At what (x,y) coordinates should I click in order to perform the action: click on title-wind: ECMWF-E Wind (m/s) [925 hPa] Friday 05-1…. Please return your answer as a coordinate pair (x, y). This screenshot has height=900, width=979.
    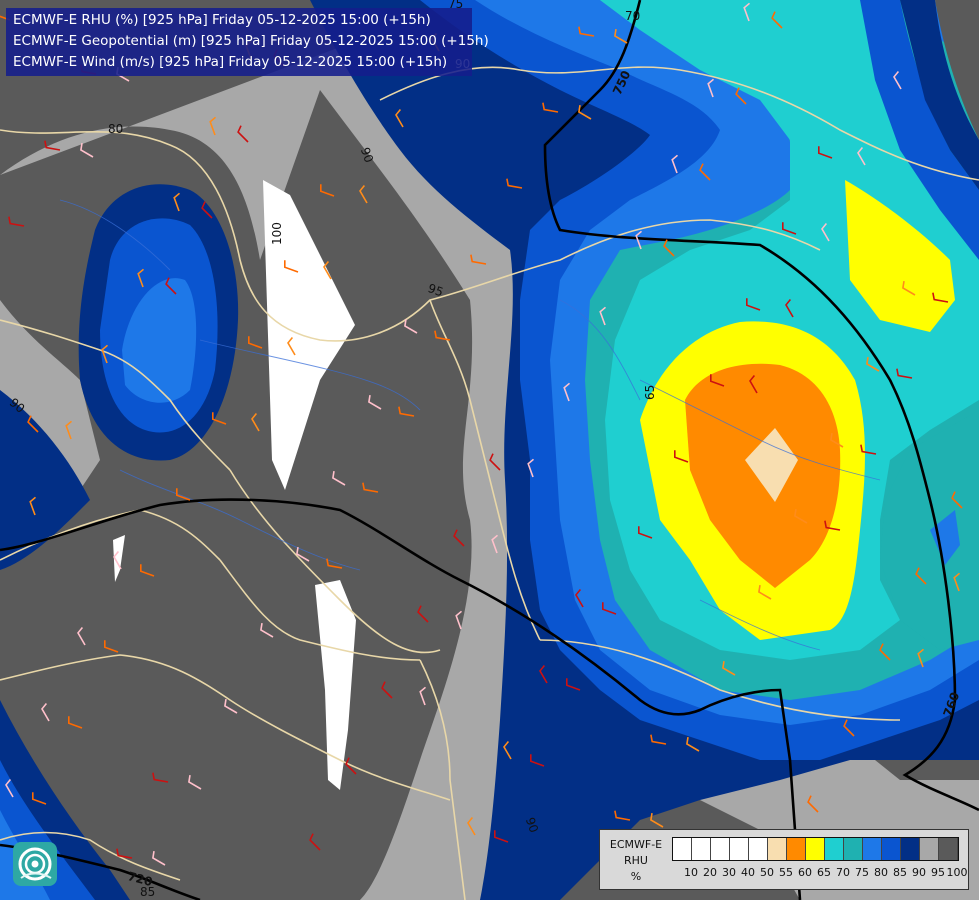
    Looking at the image, I should click on (230, 62).